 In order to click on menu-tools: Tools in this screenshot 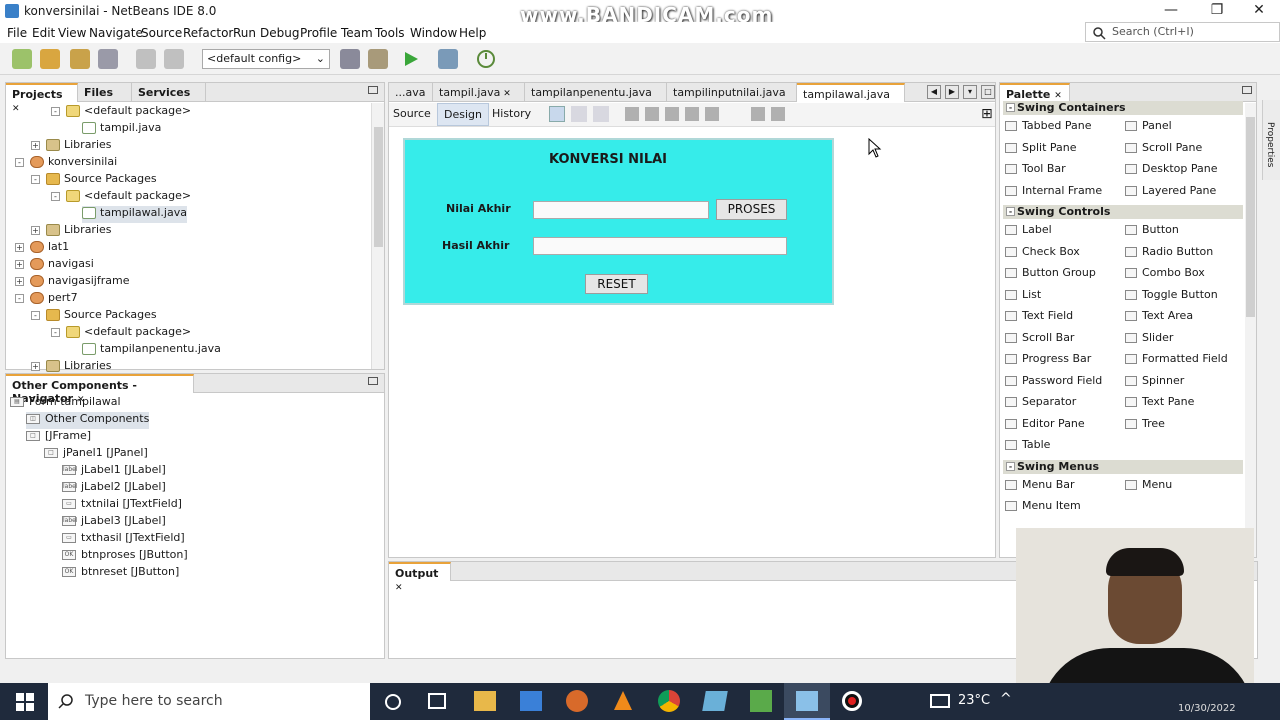, I will do `click(390, 33)`.